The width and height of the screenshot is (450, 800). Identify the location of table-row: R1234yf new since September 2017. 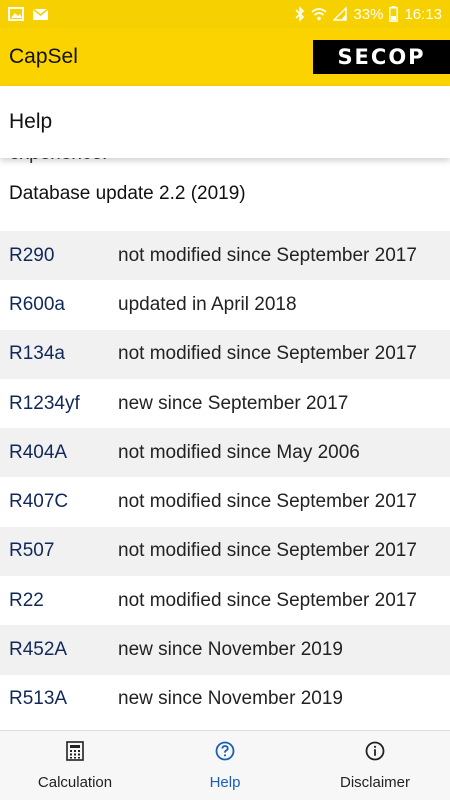
(225, 403).